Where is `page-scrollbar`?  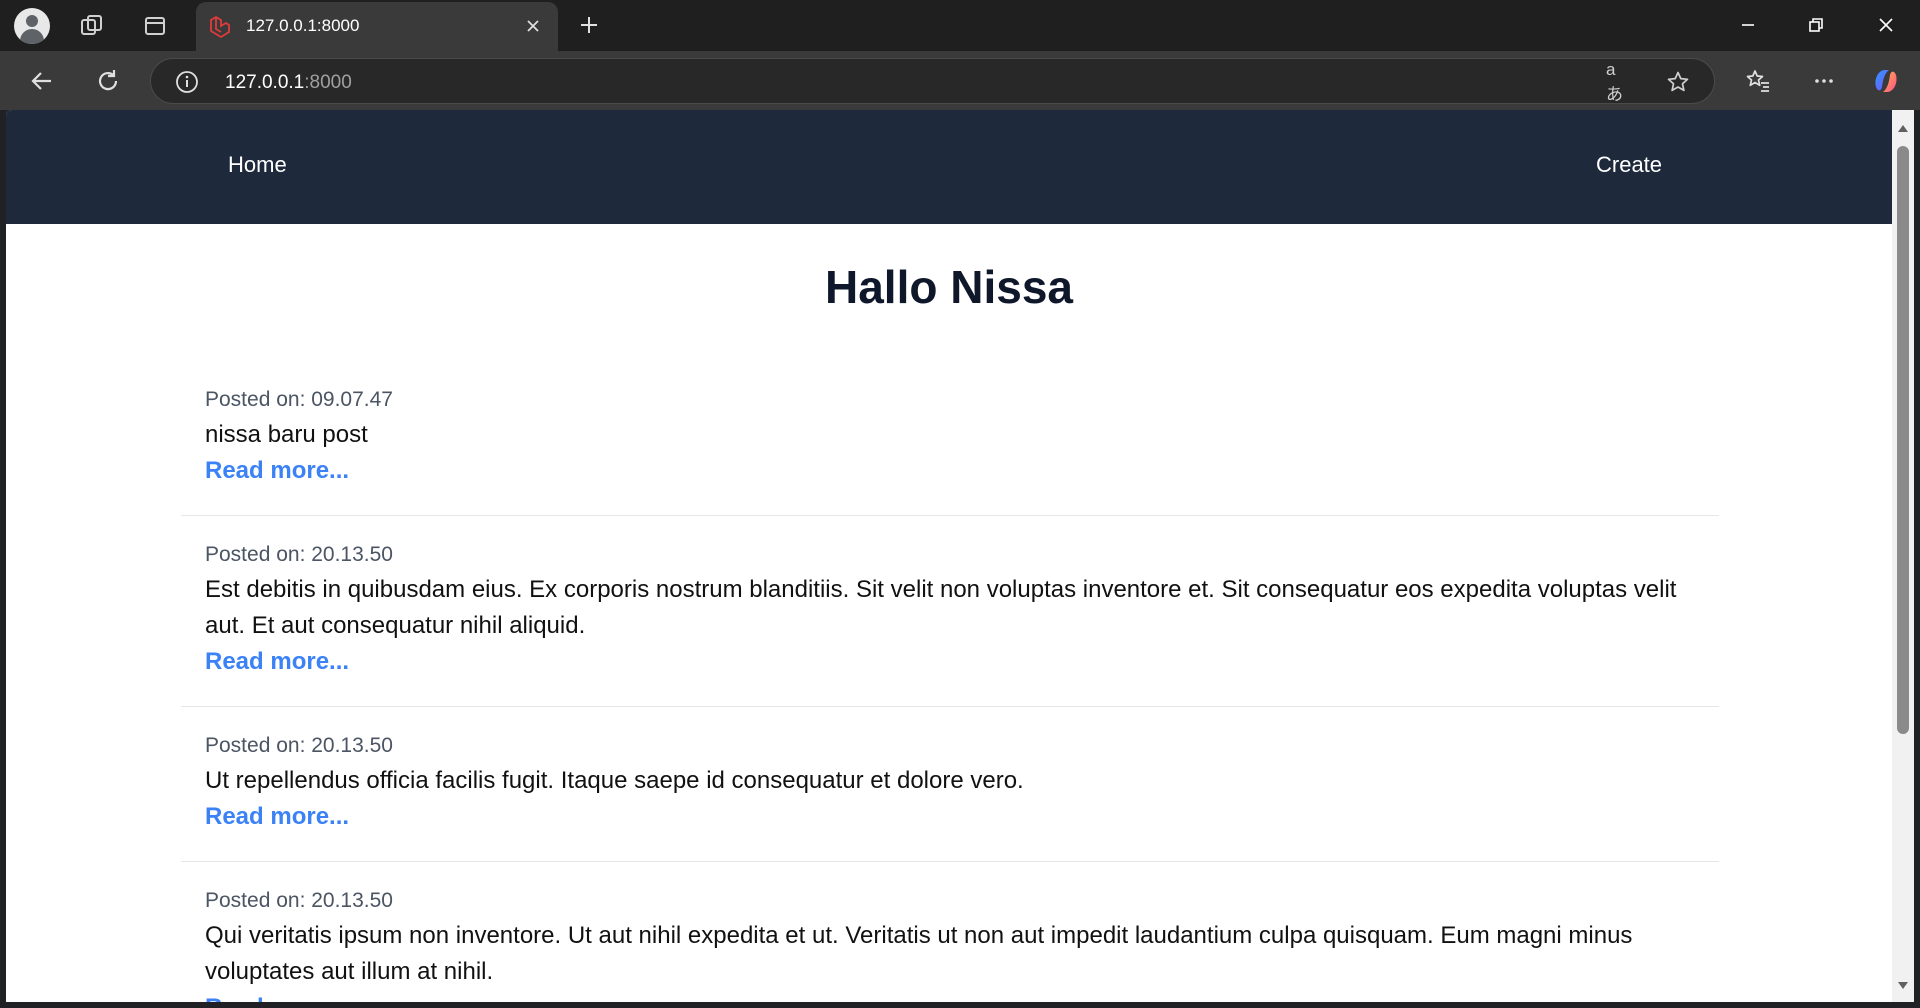
page-scrollbar is located at coordinates (1903, 556).